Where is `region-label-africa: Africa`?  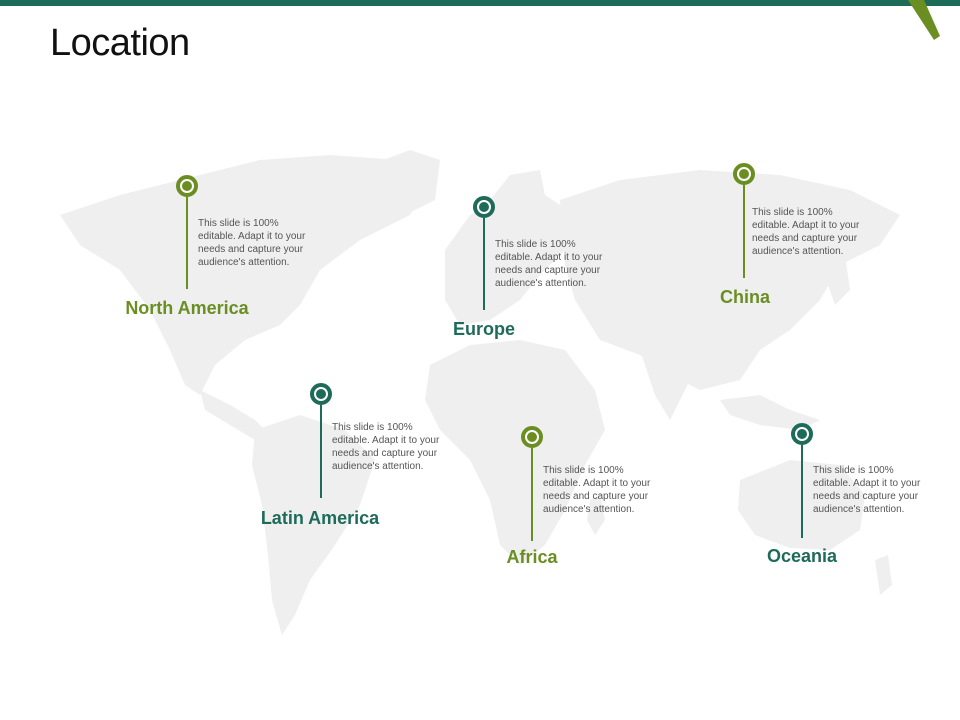 region-label-africa: Africa is located at coordinates (532, 557).